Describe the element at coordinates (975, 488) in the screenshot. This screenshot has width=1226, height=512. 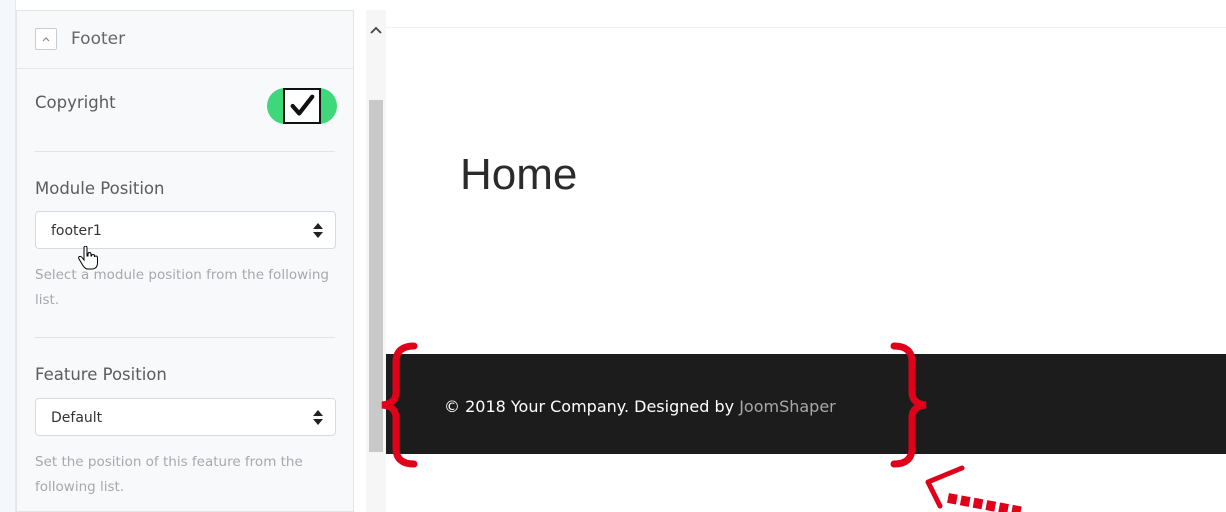
I see `arrow-annotation` at that location.